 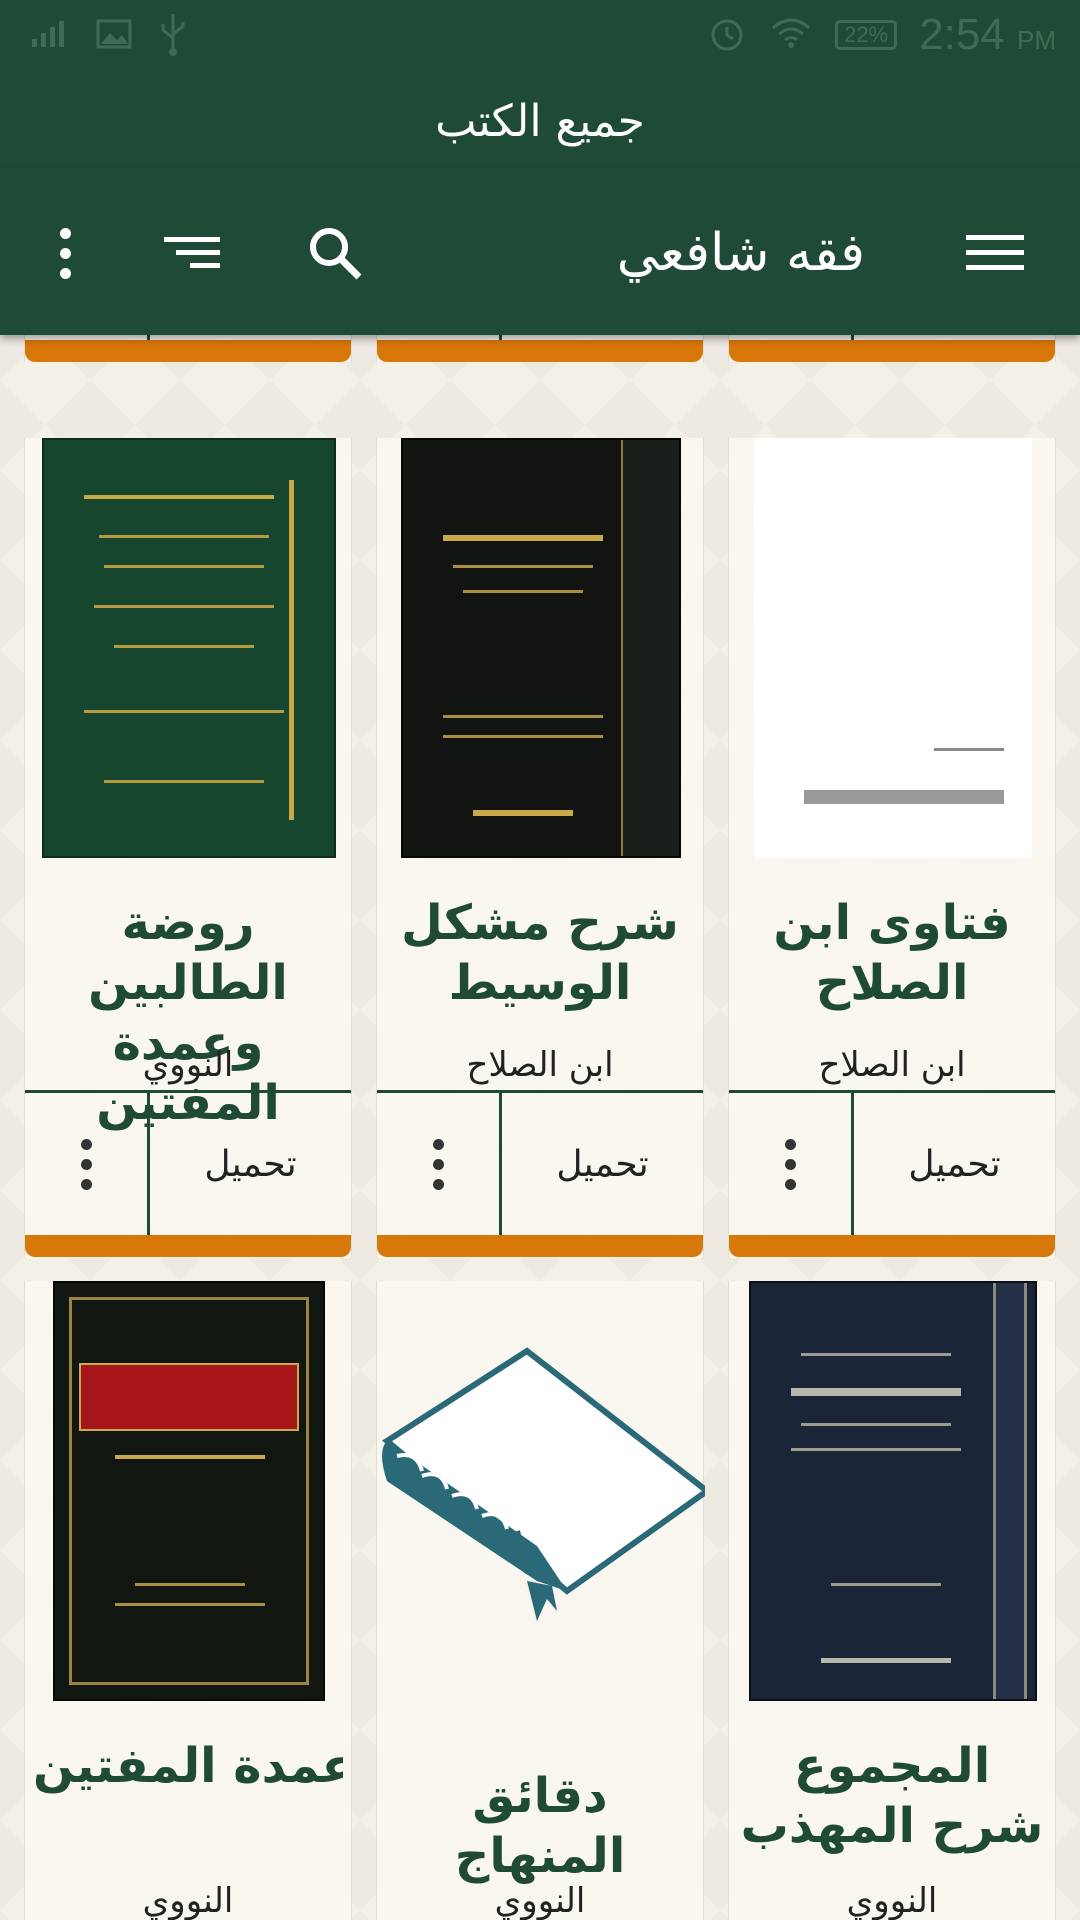 I want to click on book-card: منهاج الطالبين وعمدة المفتين... النووي, so click(x=188, y=1600).